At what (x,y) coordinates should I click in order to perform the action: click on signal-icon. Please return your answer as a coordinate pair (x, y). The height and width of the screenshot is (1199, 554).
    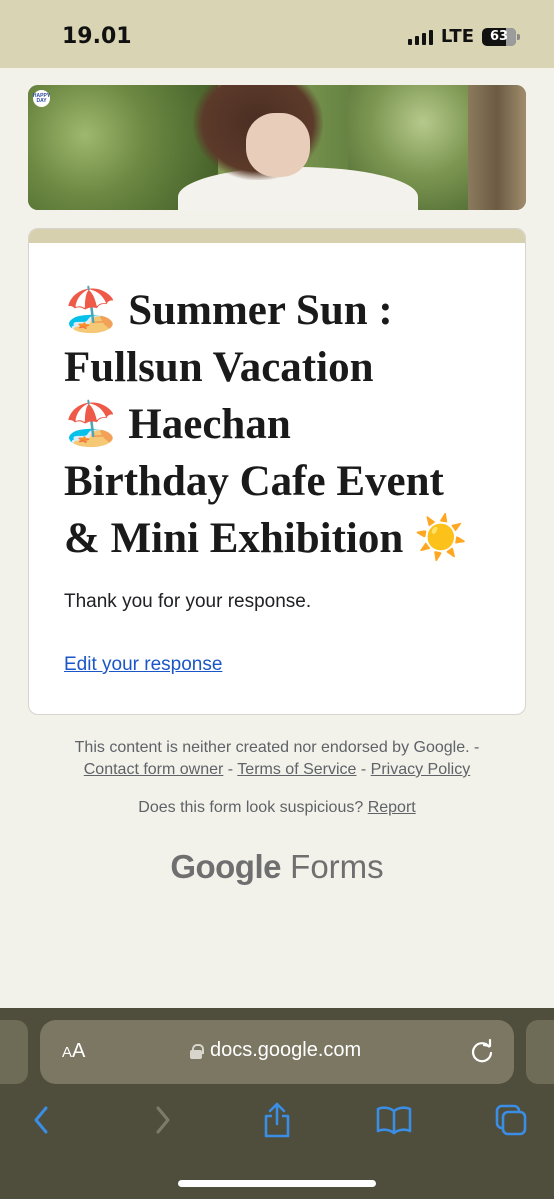
    Looking at the image, I should click on (420, 37).